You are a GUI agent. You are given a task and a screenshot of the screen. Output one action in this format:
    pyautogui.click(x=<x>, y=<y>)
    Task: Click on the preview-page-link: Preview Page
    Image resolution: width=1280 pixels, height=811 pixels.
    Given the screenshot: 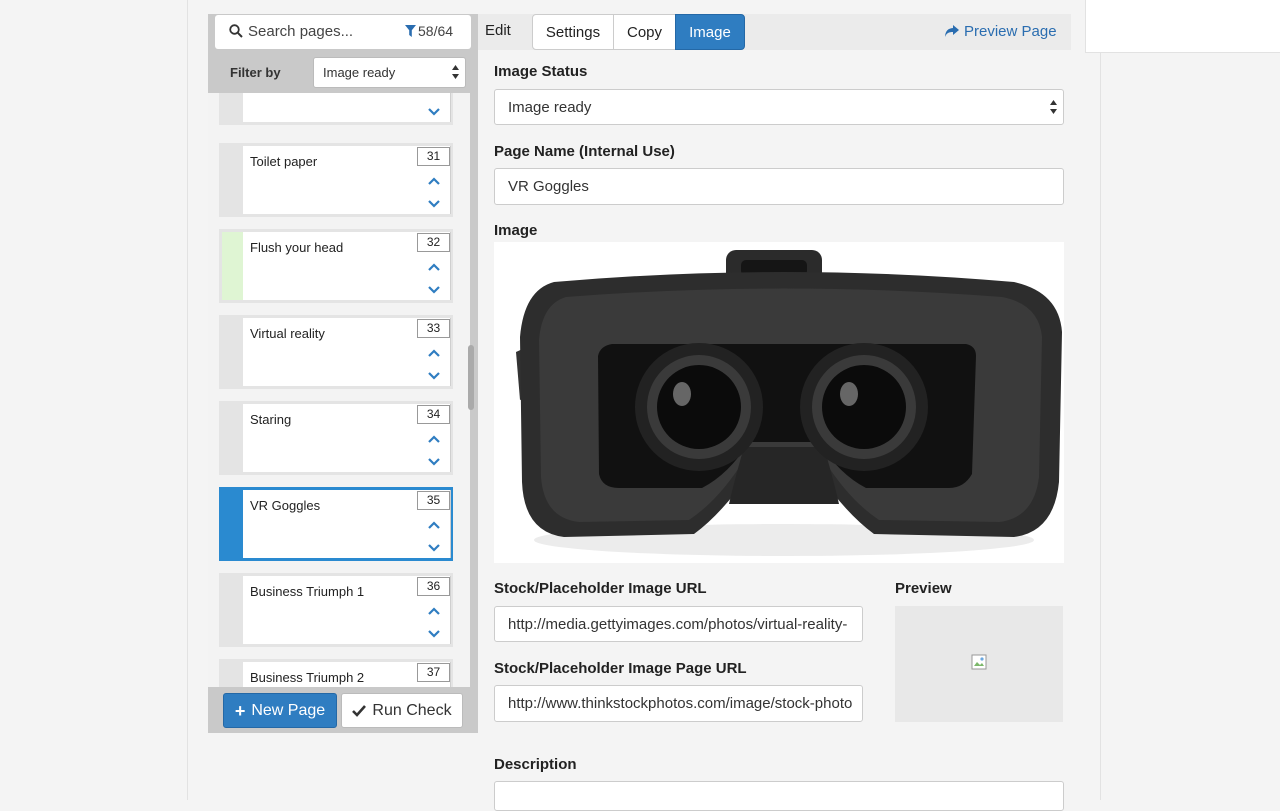 What is the action you would take?
    pyautogui.click(x=1000, y=31)
    